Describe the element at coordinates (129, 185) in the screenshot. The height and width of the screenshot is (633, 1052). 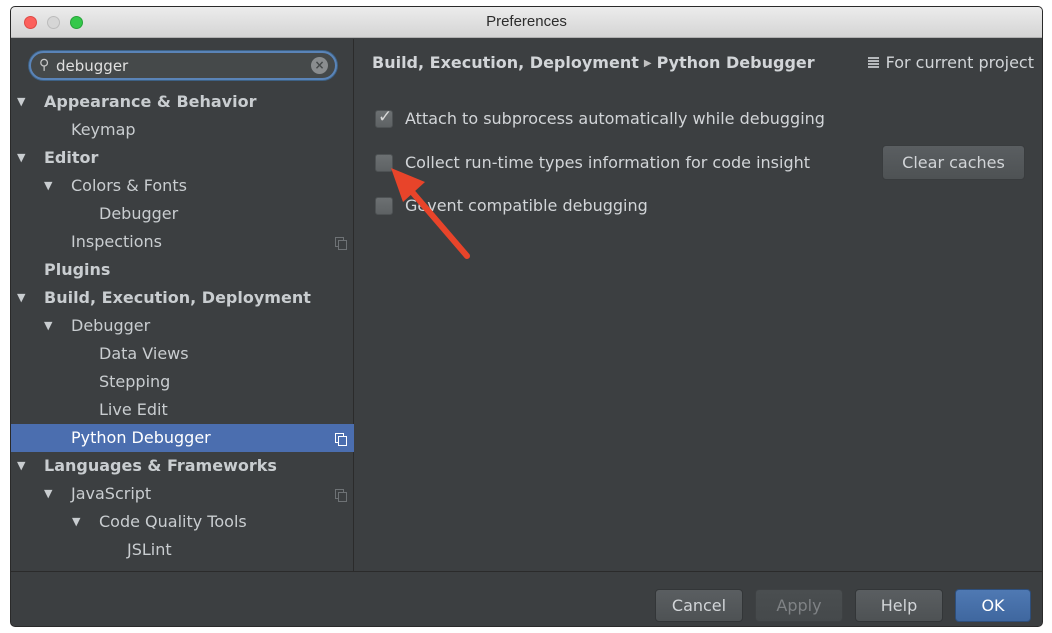
I see `tree-item-label: Colors & Fonts` at that location.